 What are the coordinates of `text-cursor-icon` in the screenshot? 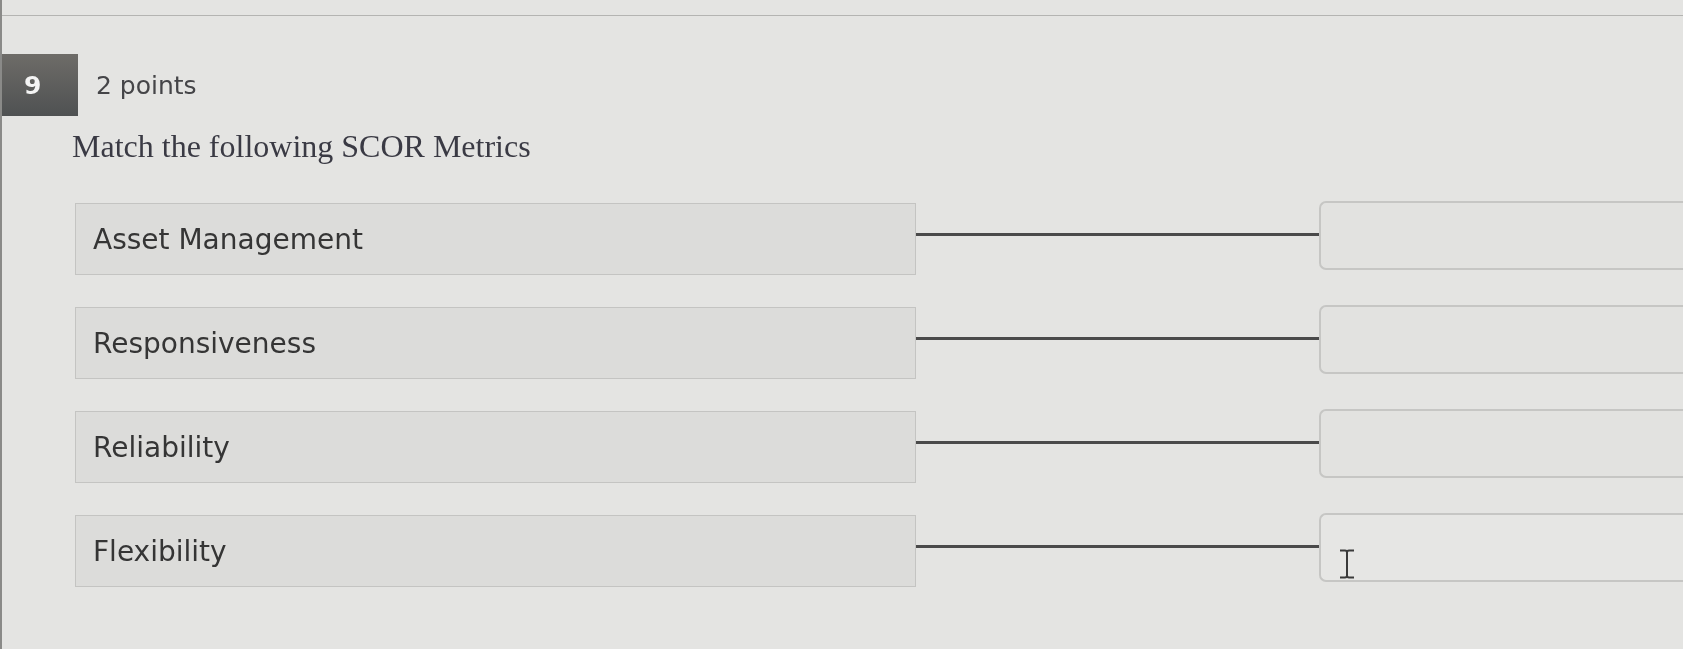 It's located at (1347, 564).